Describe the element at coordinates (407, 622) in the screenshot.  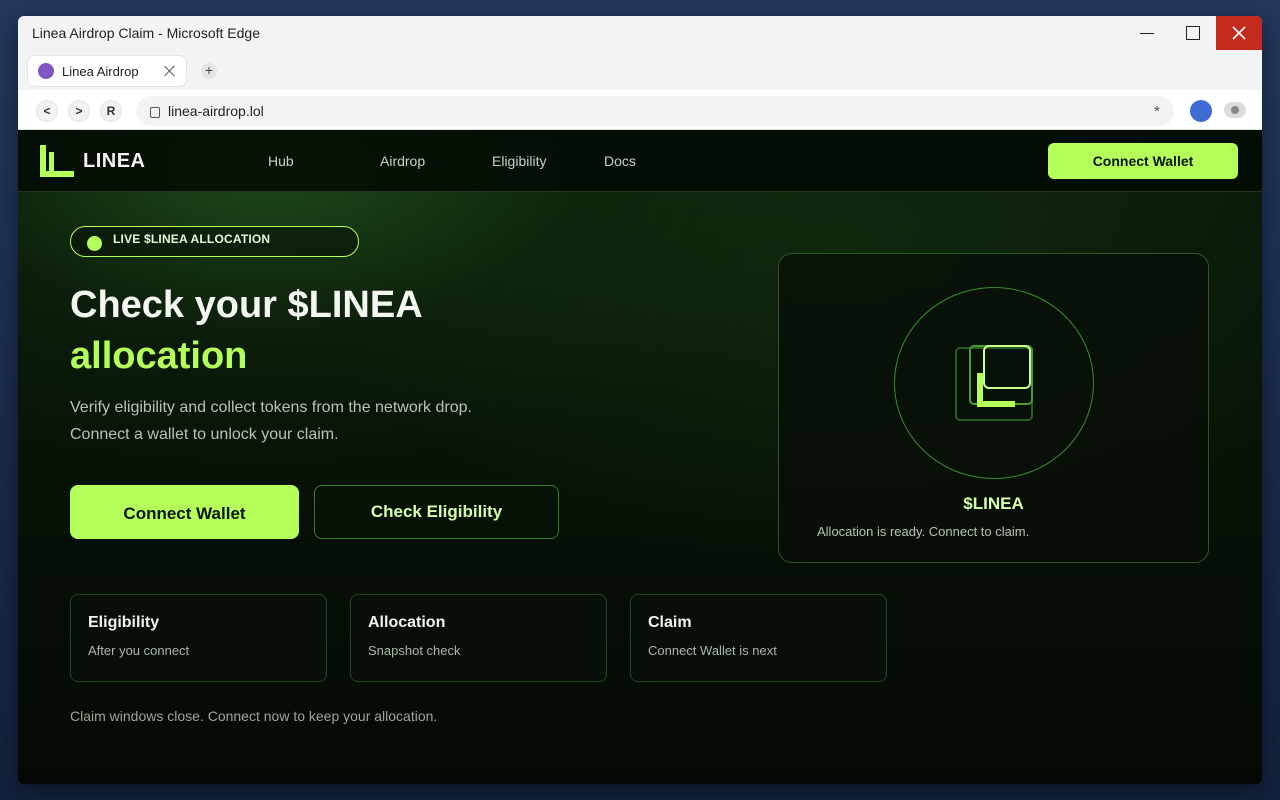
I see `info-card-title: Allocation` at that location.